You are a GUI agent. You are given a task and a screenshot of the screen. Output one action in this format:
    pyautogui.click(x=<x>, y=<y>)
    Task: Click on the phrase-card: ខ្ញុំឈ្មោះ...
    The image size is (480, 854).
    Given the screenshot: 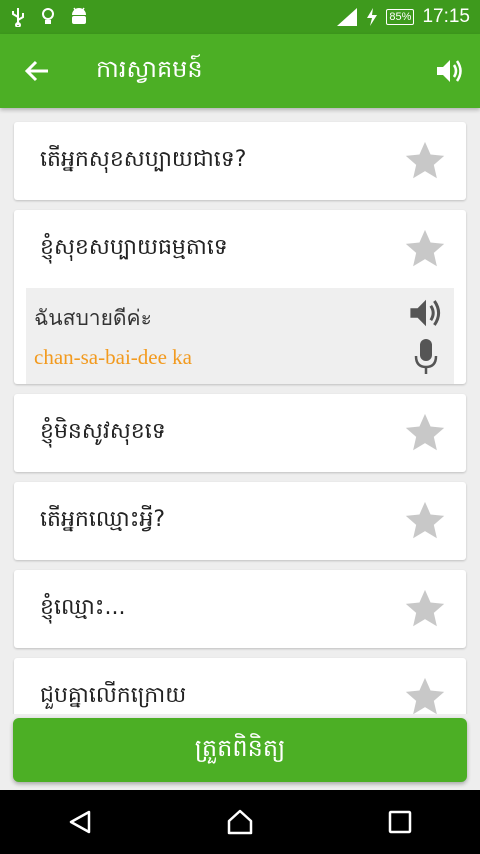 What is the action you would take?
    pyautogui.click(x=240, y=609)
    